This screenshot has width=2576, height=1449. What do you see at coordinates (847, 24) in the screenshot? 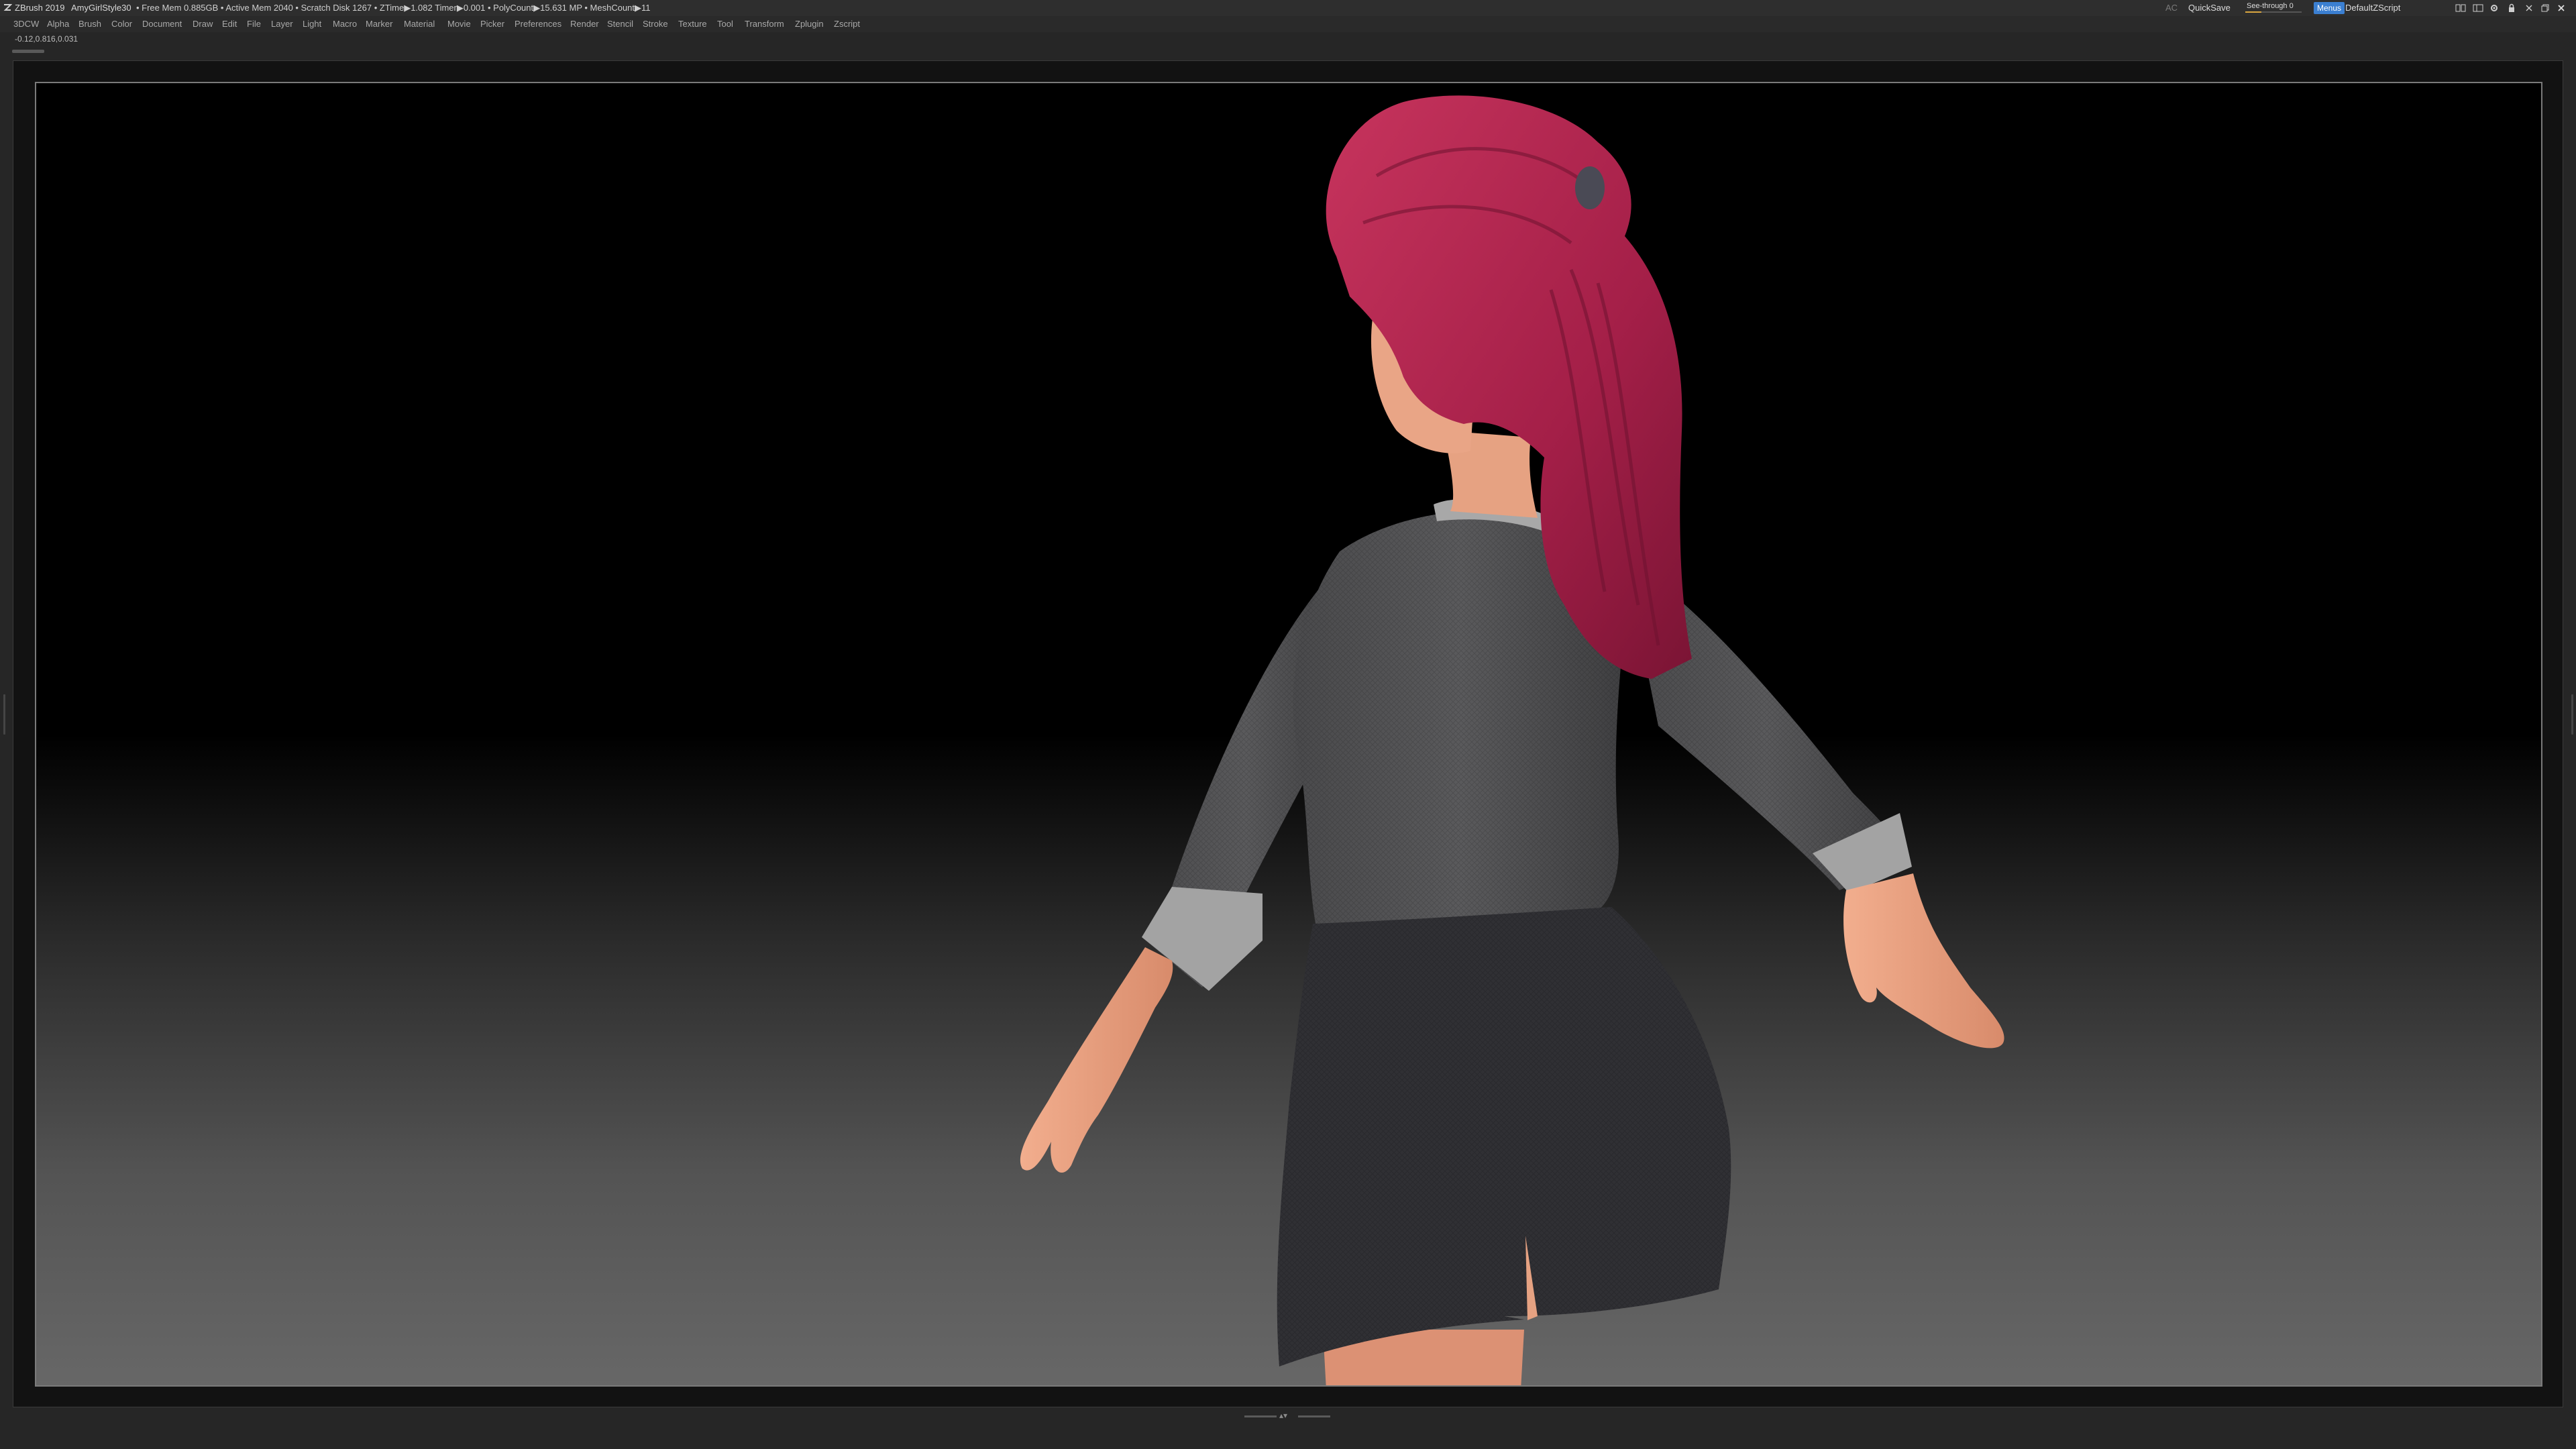
I see `menu-zscript: Zscript` at bounding box center [847, 24].